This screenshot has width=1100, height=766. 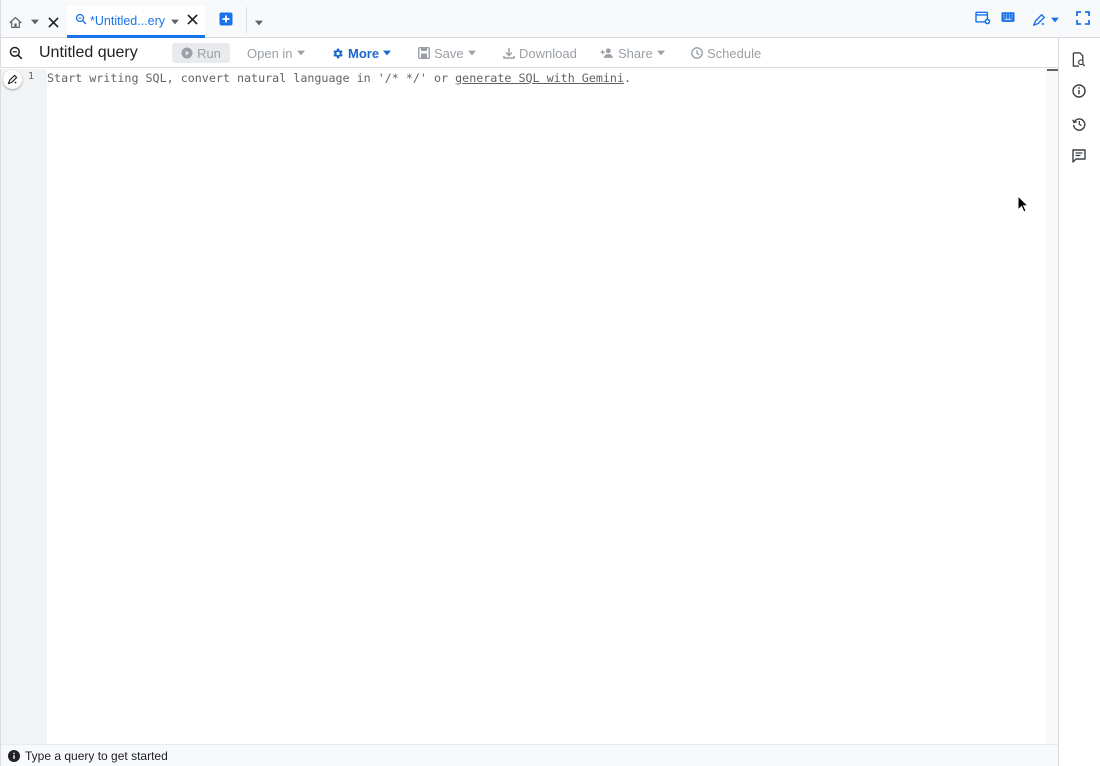 I want to click on history-icon, so click(x=1079, y=124).